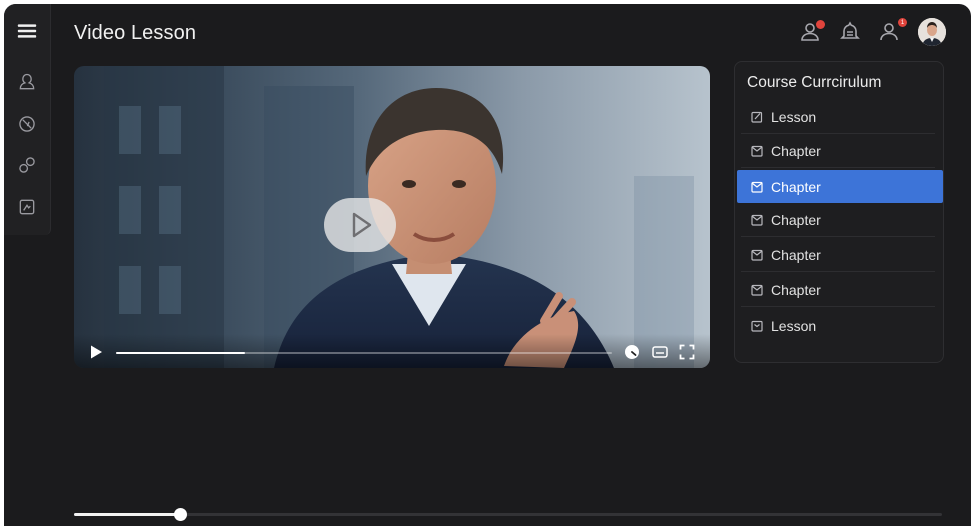  I want to click on user-group-icon, so click(812, 33).